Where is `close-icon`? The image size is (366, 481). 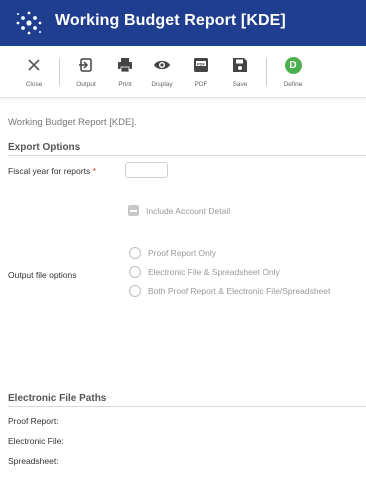
close-icon is located at coordinates (34, 65).